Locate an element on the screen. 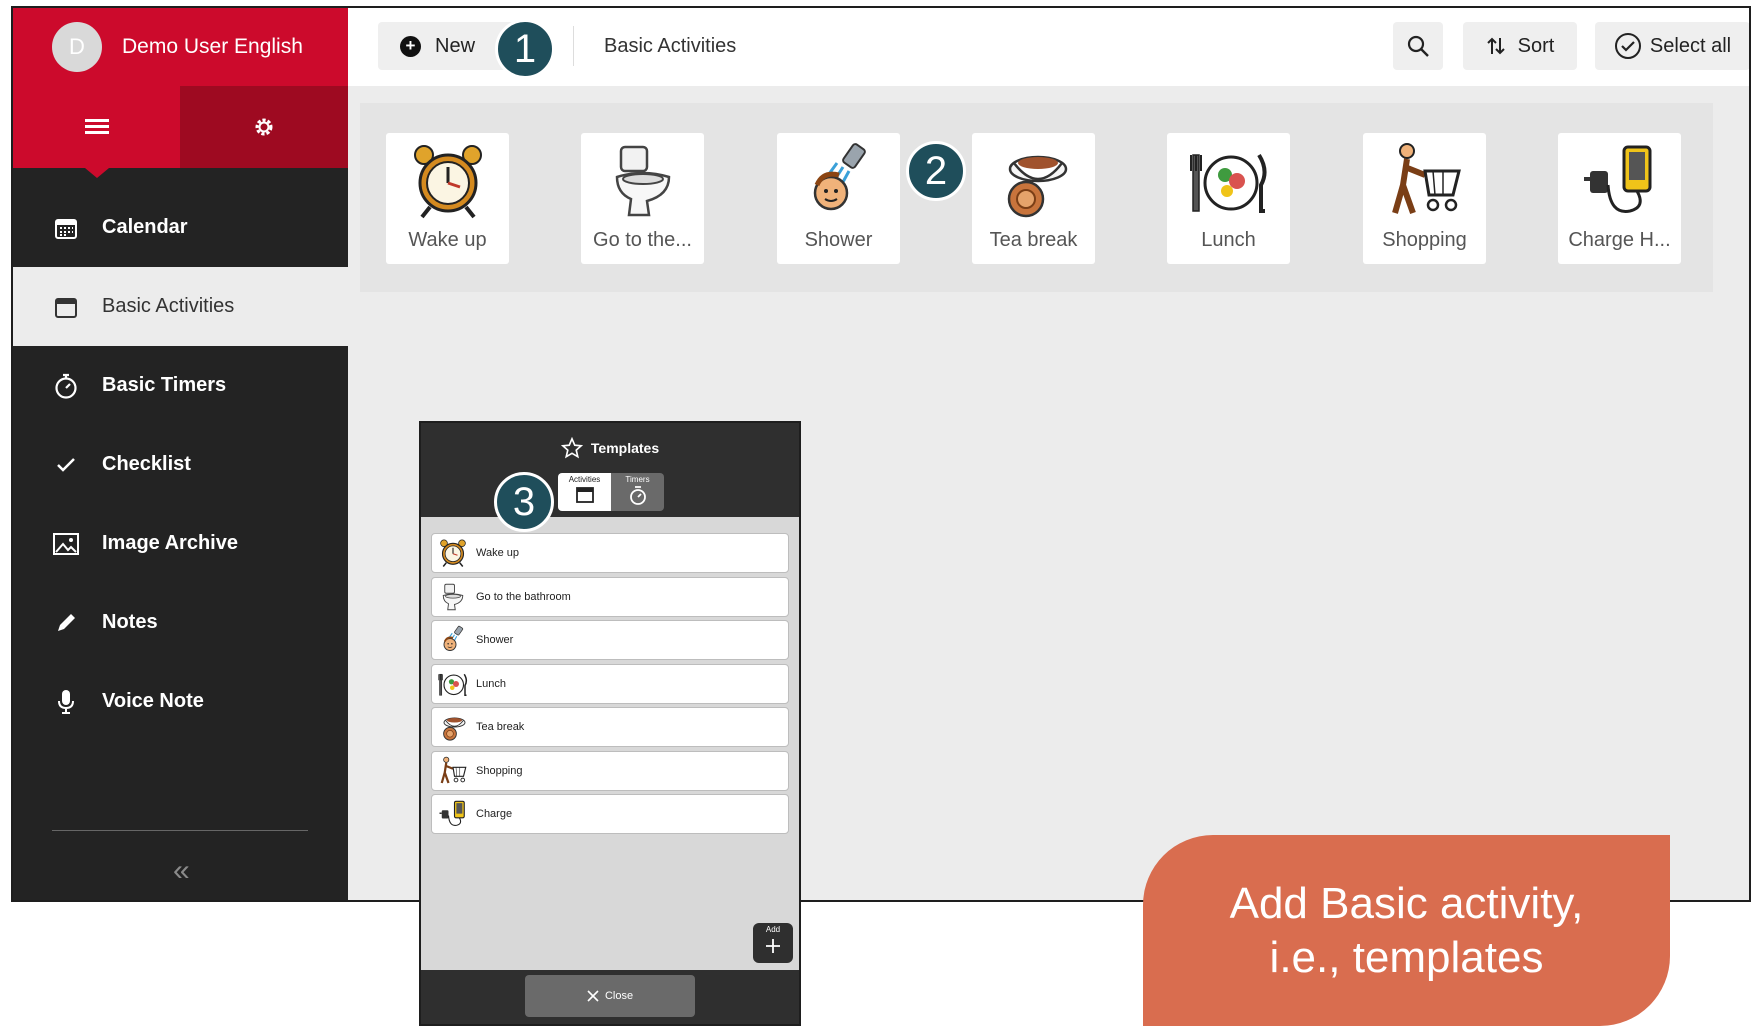 Image resolution: width=1751 pixels, height=1026 pixels. sidebar-toolbar is located at coordinates (180, 132).